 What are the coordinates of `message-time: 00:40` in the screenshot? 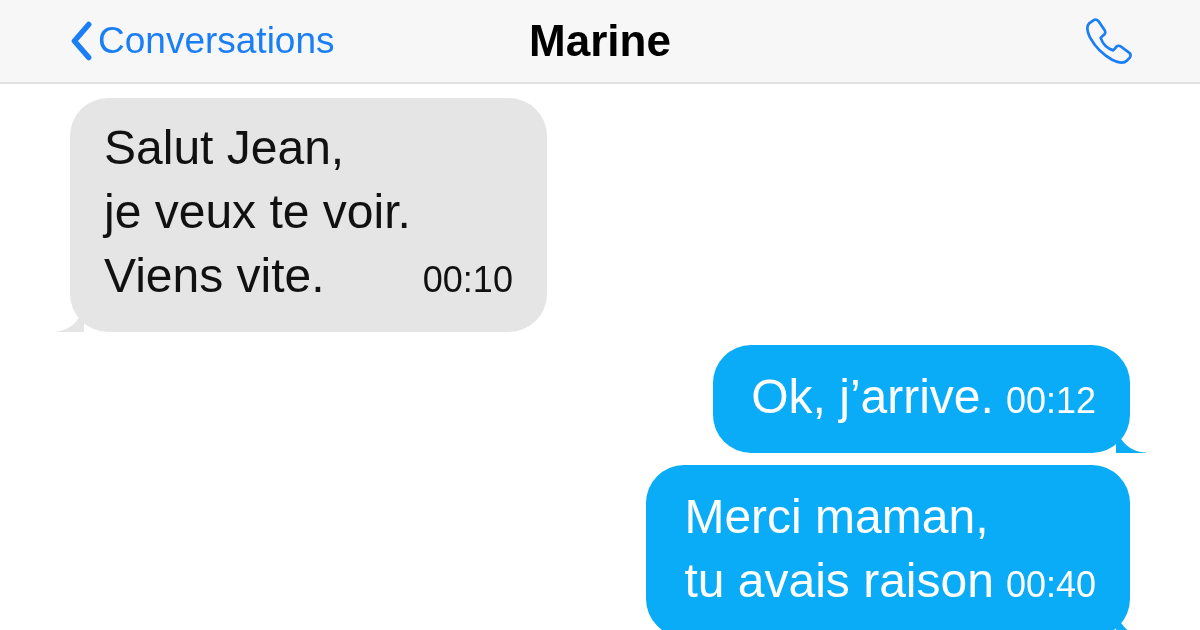 It's located at (1050, 584).